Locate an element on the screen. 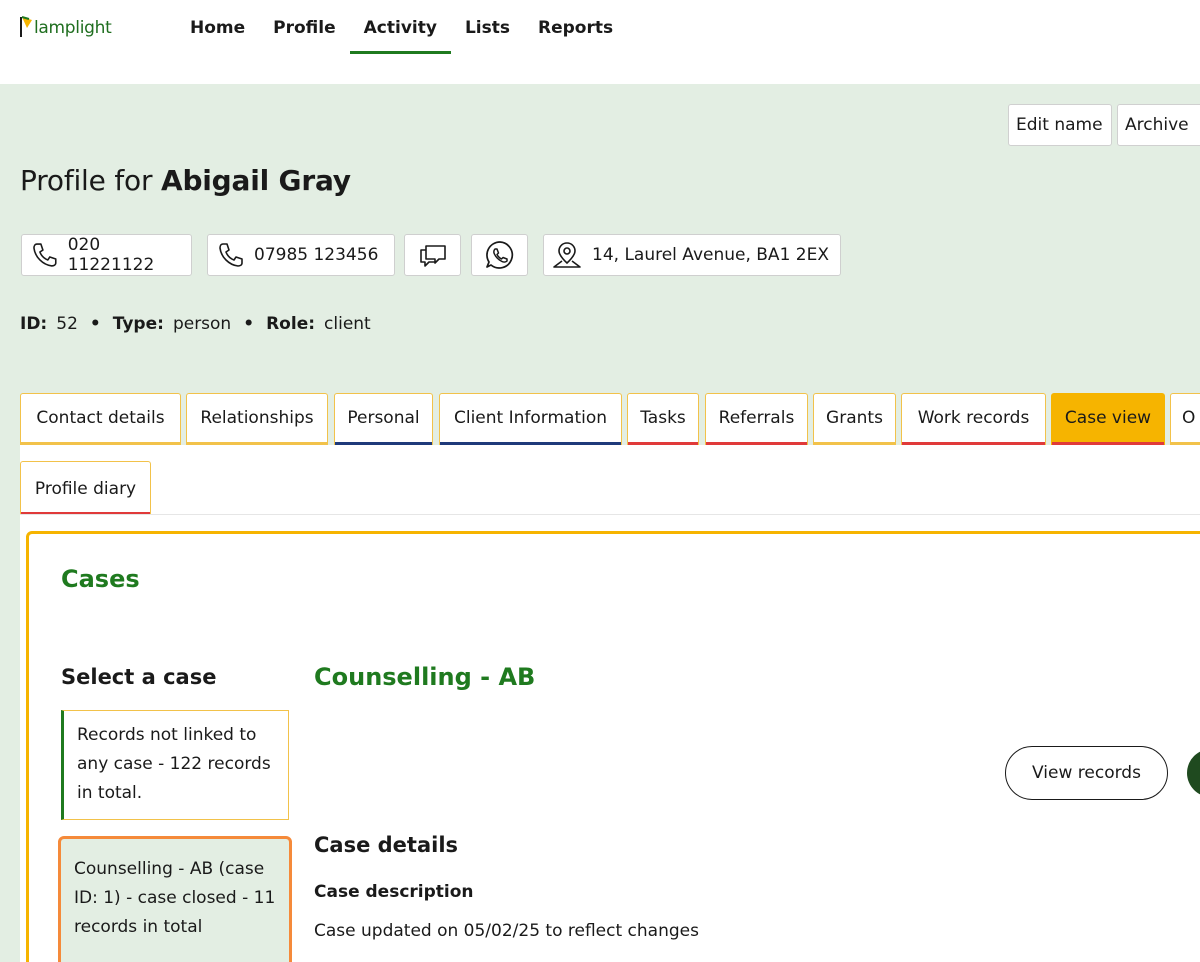  role-label: Role: is located at coordinates (291, 324).